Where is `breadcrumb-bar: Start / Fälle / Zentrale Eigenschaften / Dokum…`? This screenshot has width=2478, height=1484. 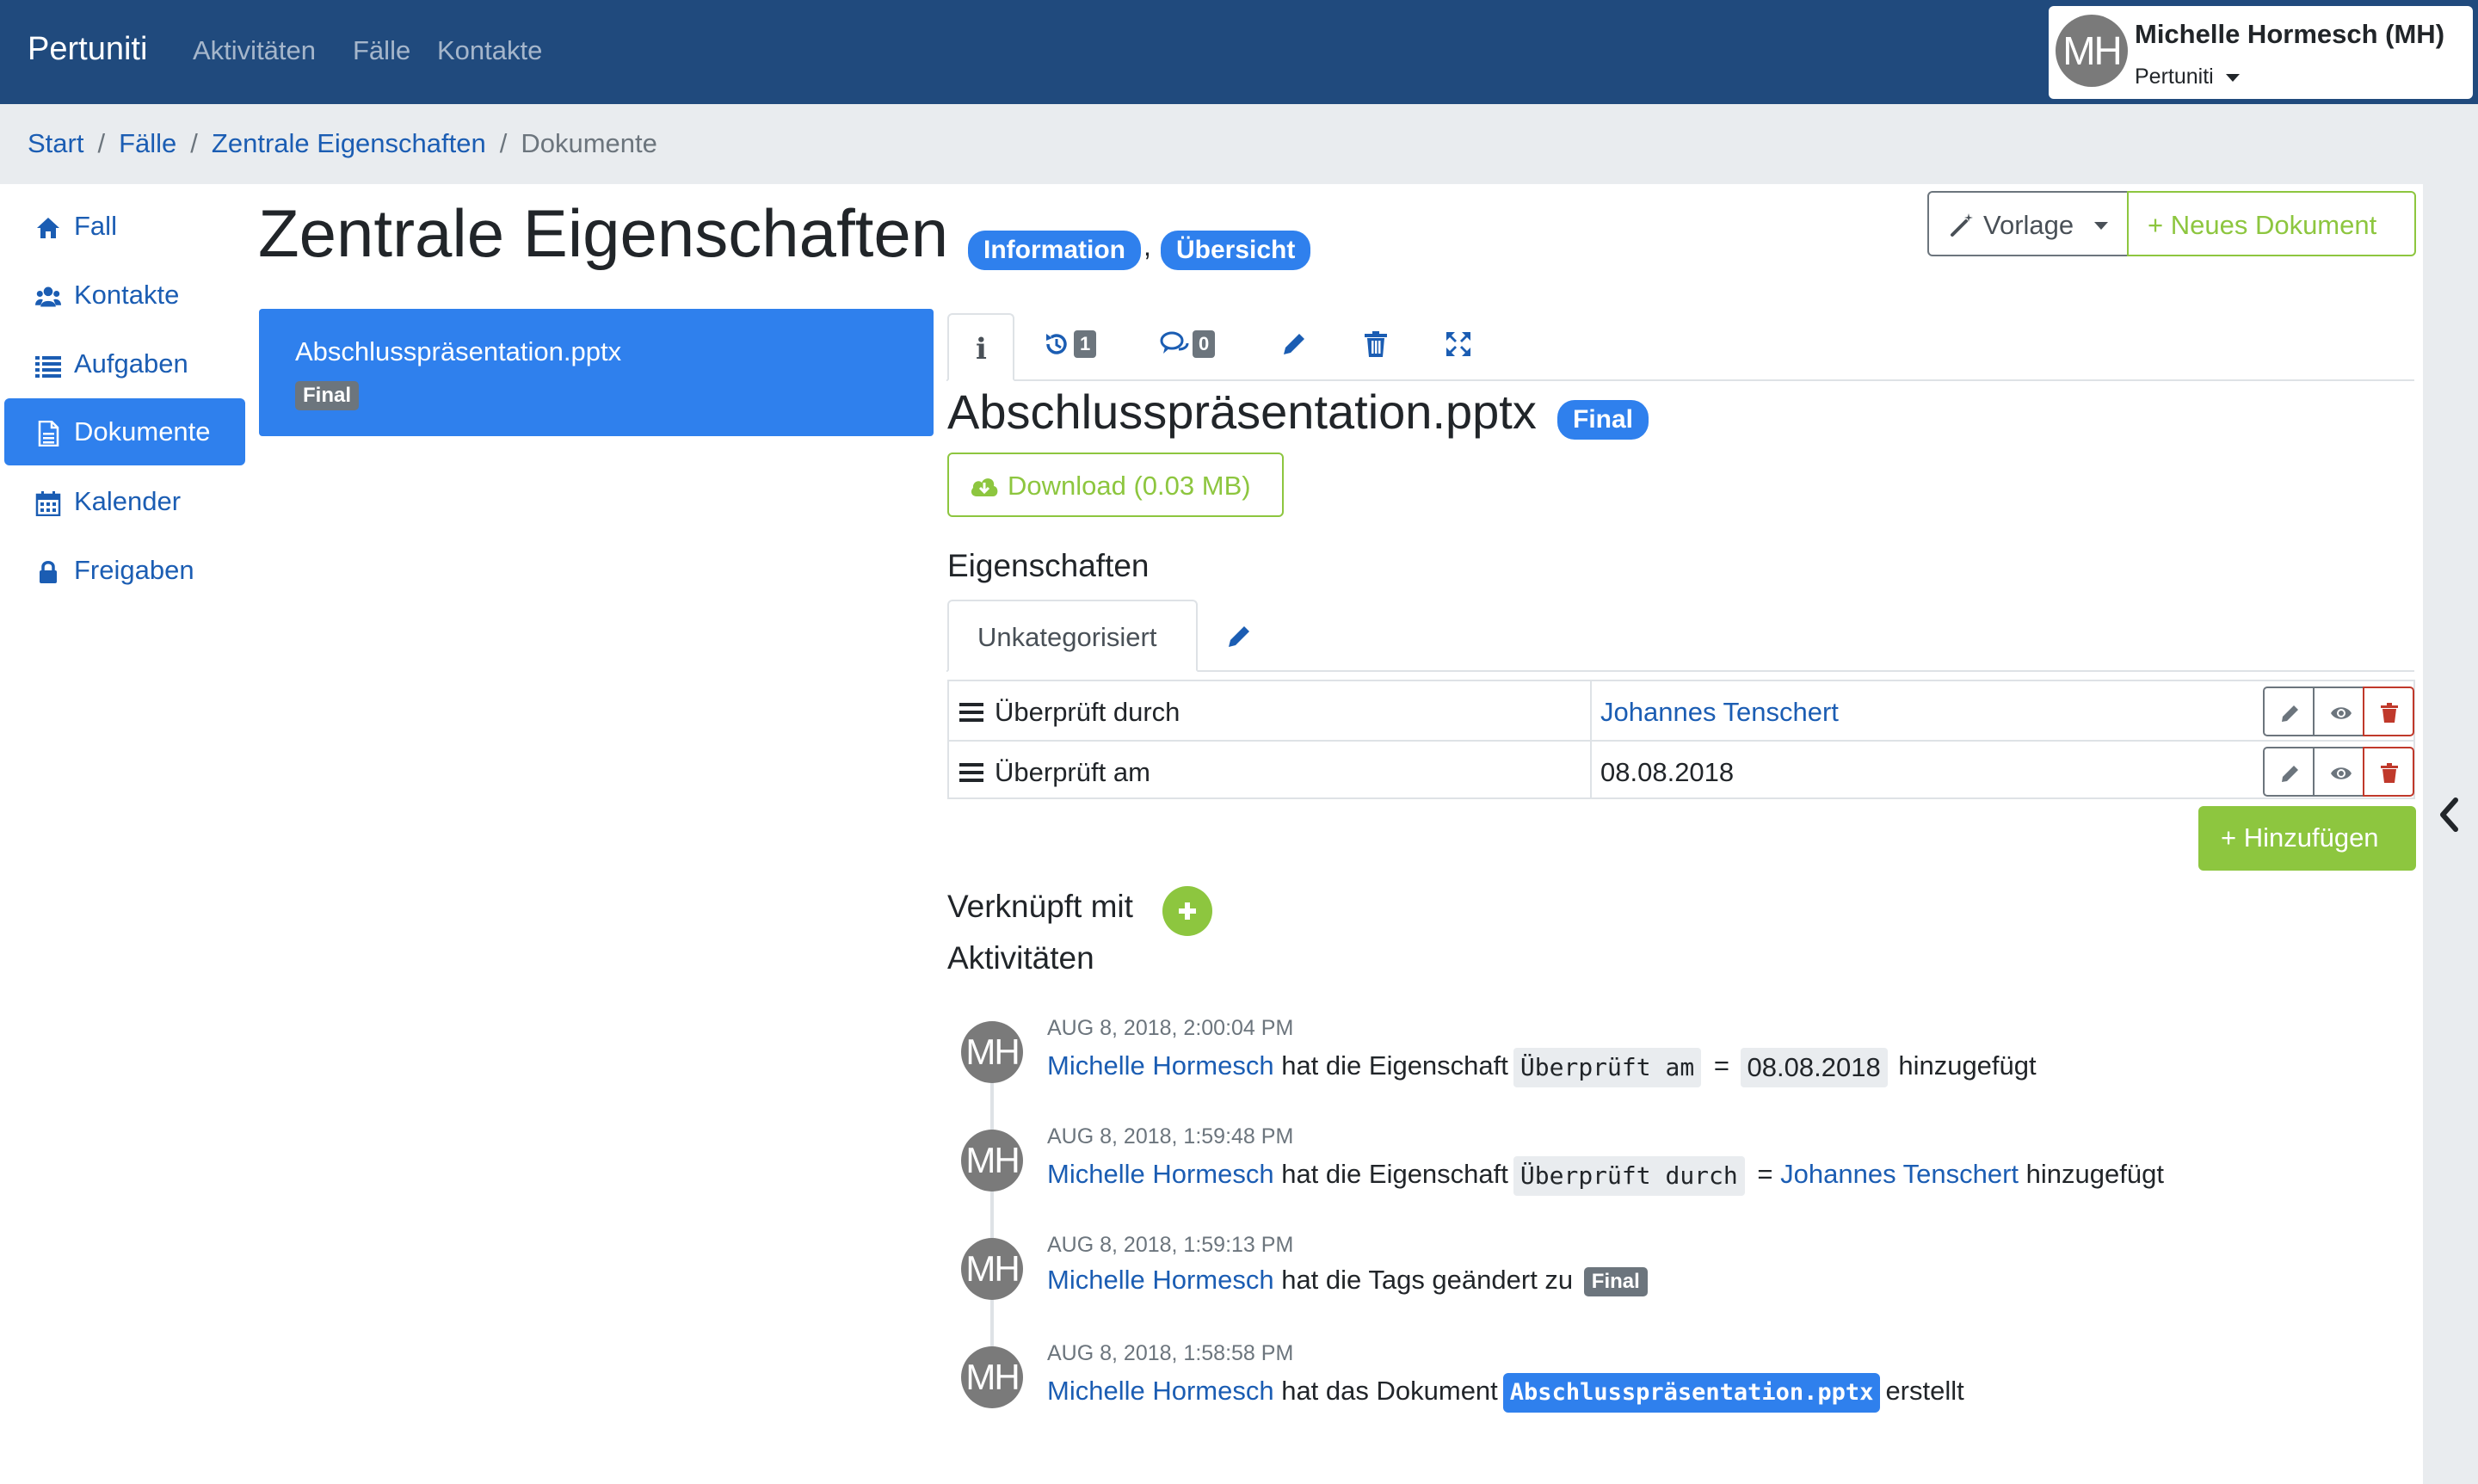
breadcrumb-bar: Start / Fälle / Zentrale Eigenschaften / Dokum… is located at coordinates (1239, 144).